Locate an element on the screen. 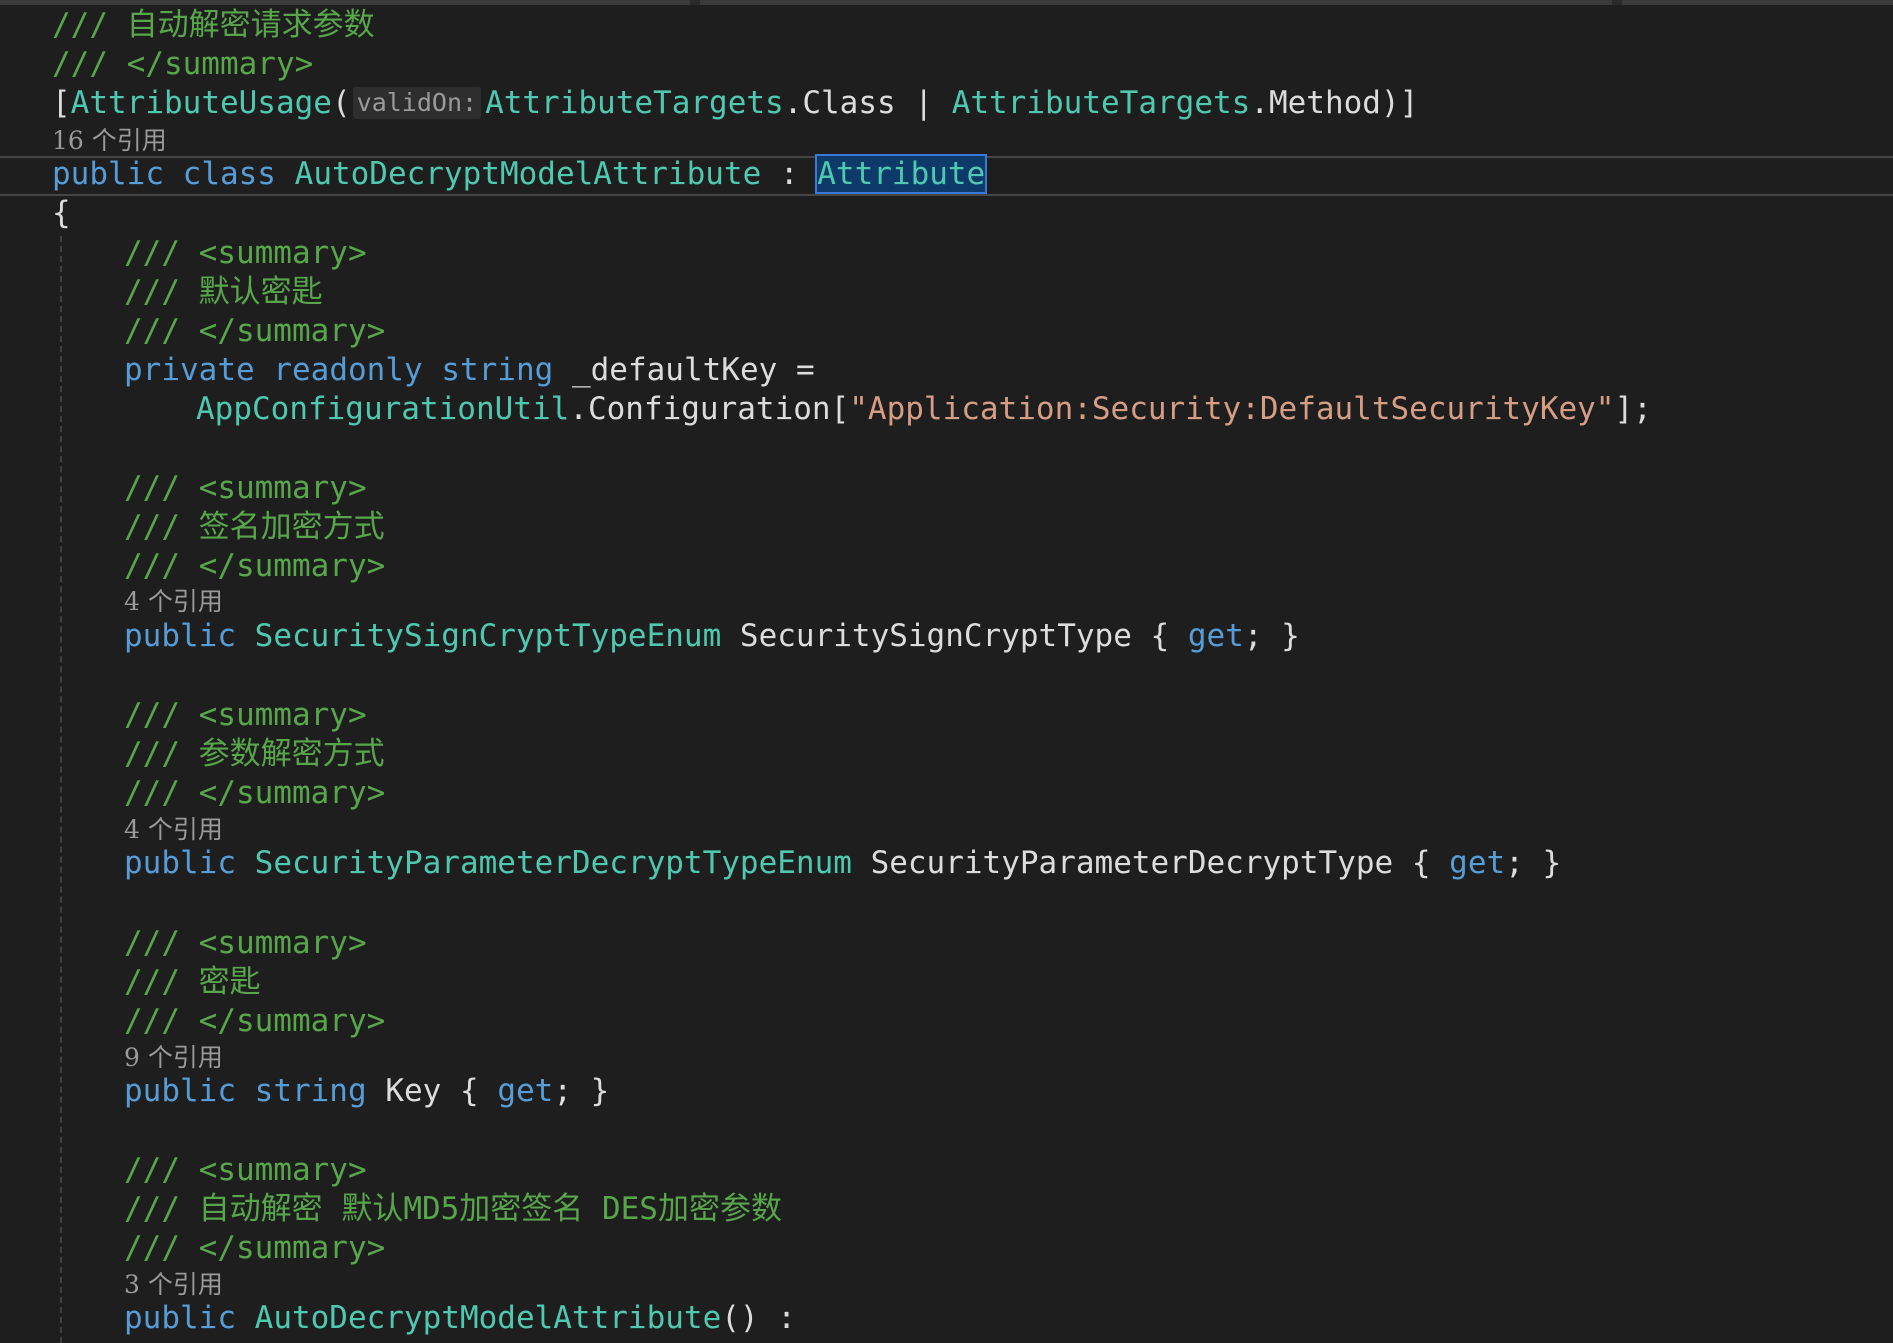 This screenshot has width=1893, height=1343. code-line: private readonly string _defaultKey = is located at coordinates (407, 370).